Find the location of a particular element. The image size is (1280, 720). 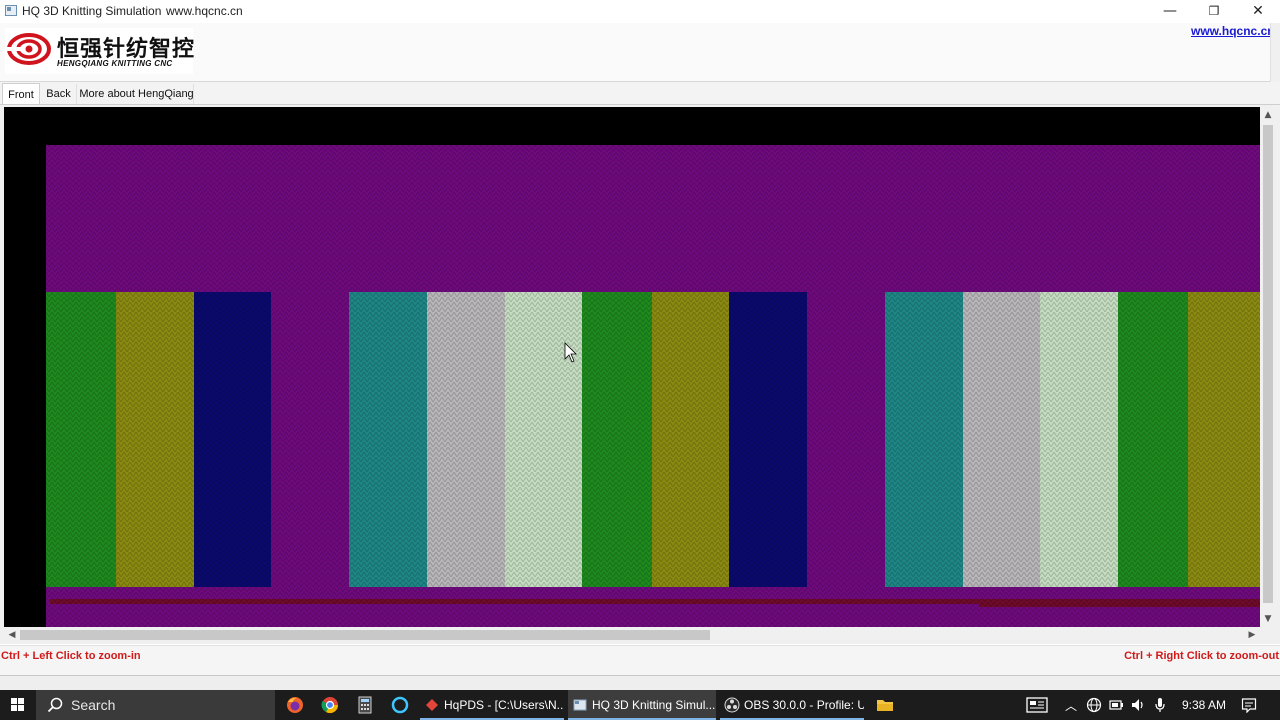

minimize-button: — is located at coordinates (1170, 11).